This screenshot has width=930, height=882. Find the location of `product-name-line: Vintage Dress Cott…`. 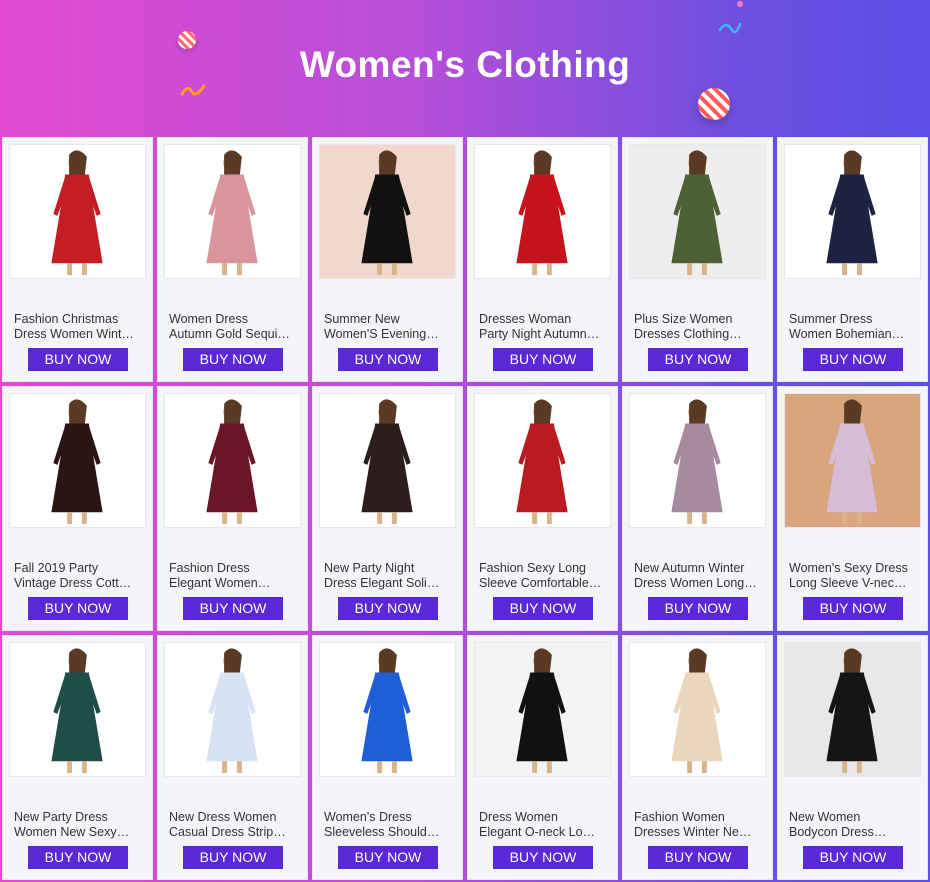

product-name-line: Vintage Dress Cott… is located at coordinates (73, 583).